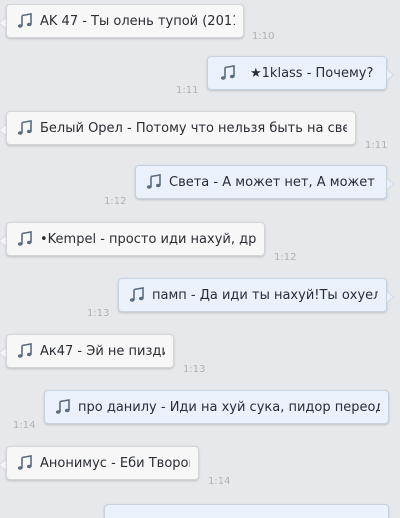 Image resolution: width=400 pixels, height=518 pixels. I want to click on message-text: памп - Да иди ты нахуй!Ты охуел??!!, so click(265, 295).